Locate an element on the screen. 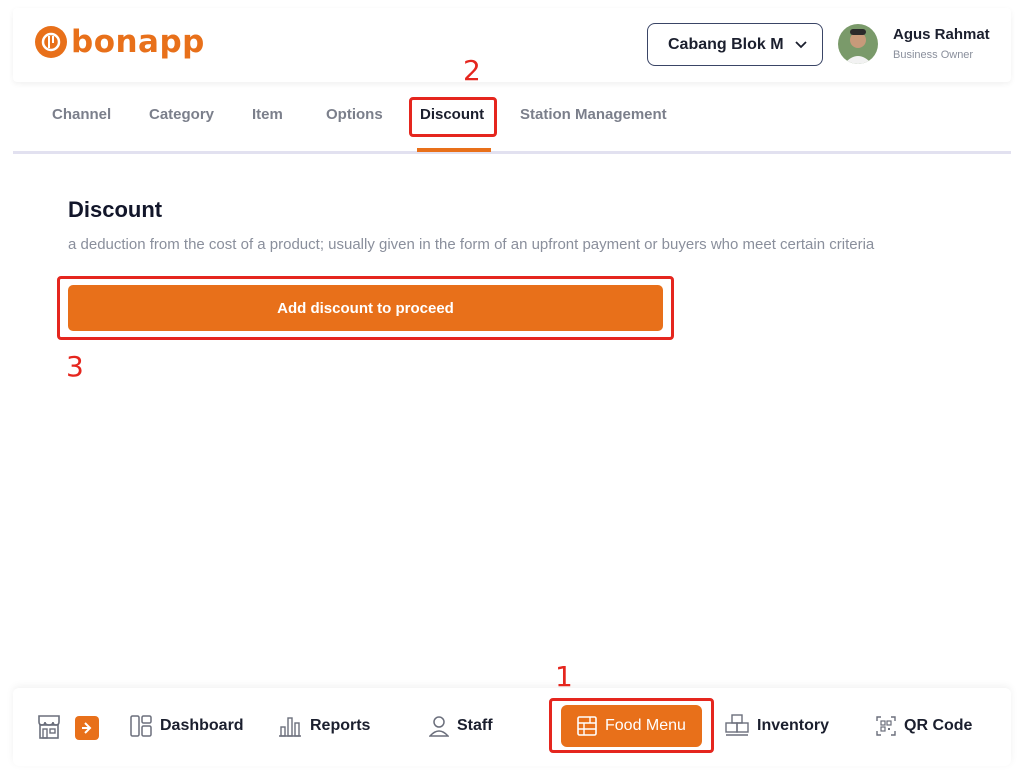 This screenshot has height=775, width=1024. active-tab-indicator is located at coordinates (454, 150).